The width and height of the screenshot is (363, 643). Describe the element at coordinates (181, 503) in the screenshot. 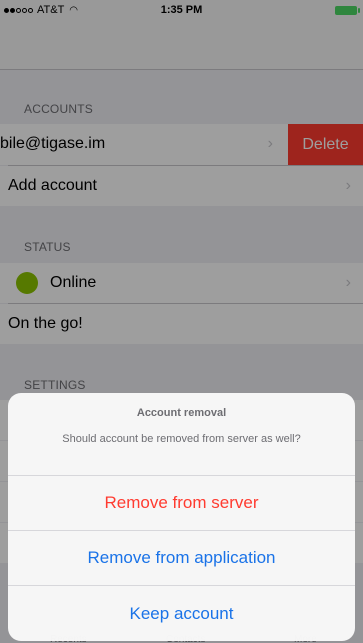

I see `remove-from-server-button: Remove from server` at that location.